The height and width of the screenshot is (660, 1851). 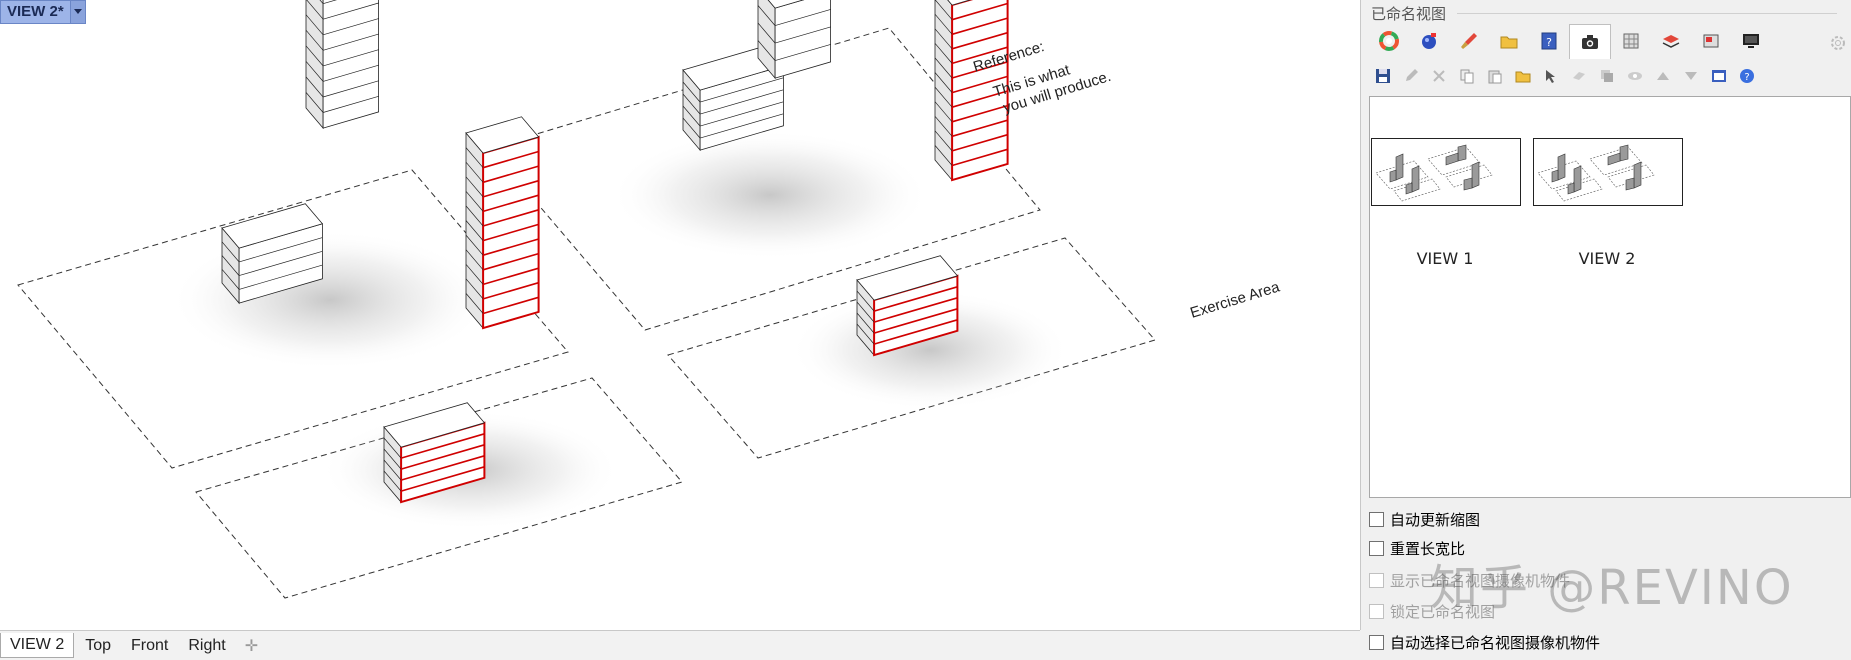 I want to click on named-views-toolbar: ?, so click(x=1565, y=76).